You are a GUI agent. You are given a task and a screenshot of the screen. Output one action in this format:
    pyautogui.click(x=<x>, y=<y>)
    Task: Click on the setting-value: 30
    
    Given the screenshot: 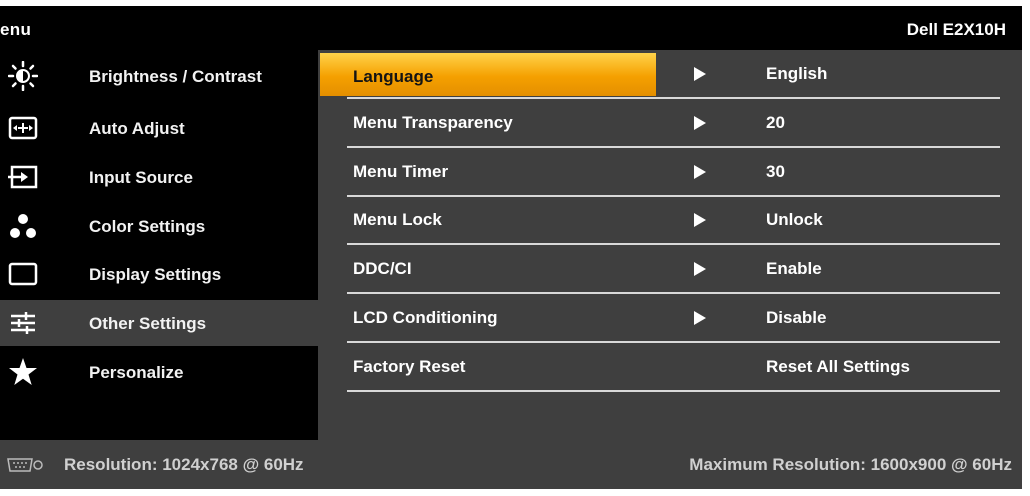 What is the action you would take?
    pyautogui.click(x=775, y=171)
    